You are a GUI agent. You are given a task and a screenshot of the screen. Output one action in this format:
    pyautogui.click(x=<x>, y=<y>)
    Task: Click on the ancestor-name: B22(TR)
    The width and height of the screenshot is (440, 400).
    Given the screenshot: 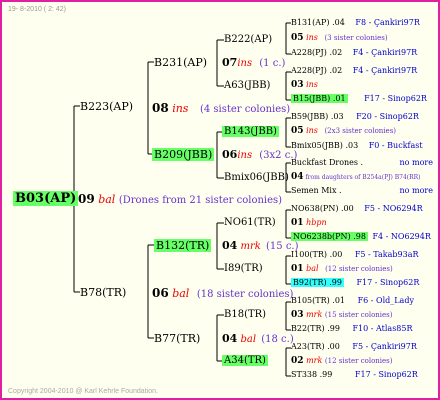 What is the action you would take?
    pyautogui.click(x=308, y=328)
    